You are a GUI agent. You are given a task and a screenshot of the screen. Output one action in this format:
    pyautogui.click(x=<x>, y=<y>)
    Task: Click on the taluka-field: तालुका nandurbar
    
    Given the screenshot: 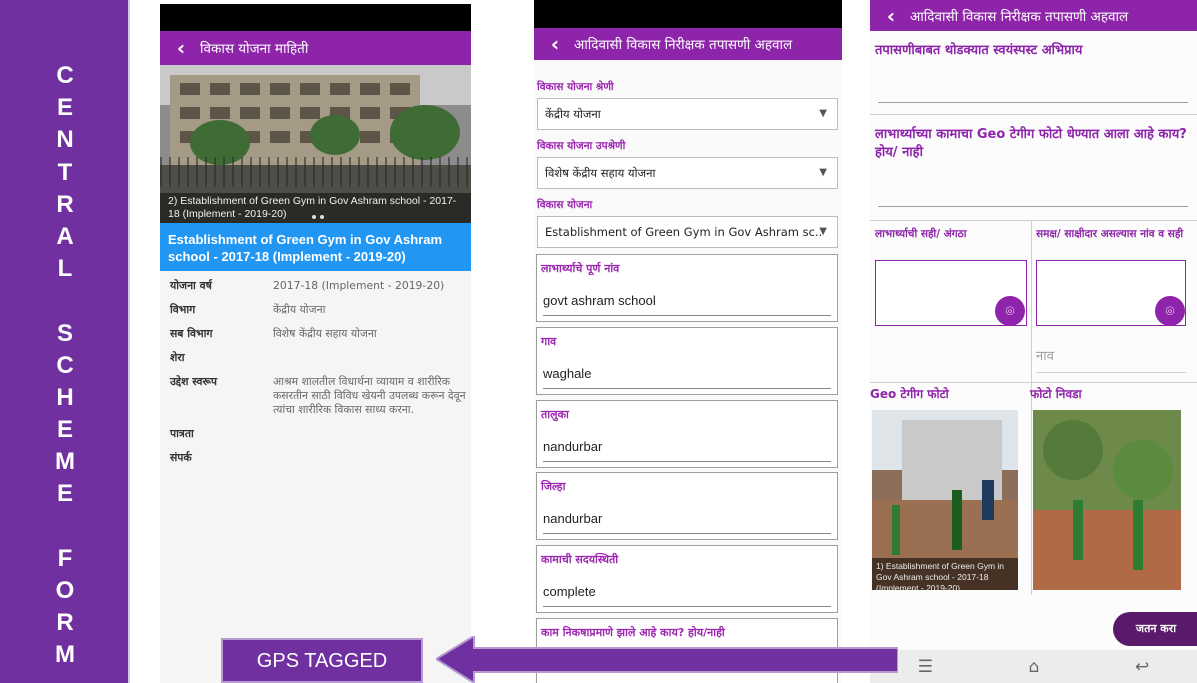 What is the action you would take?
    pyautogui.click(x=687, y=434)
    